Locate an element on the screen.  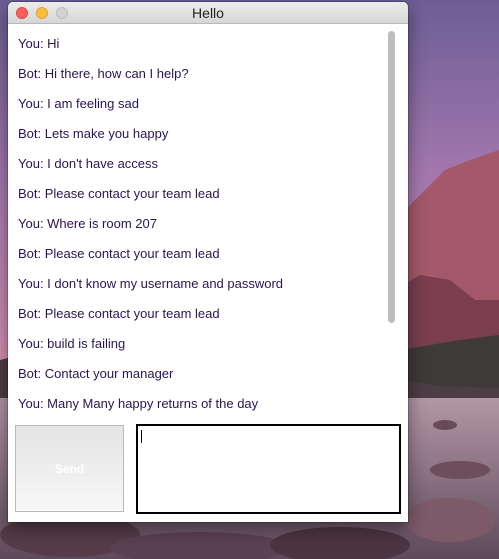
chat-scrollbar is located at coordinates (391, 221).